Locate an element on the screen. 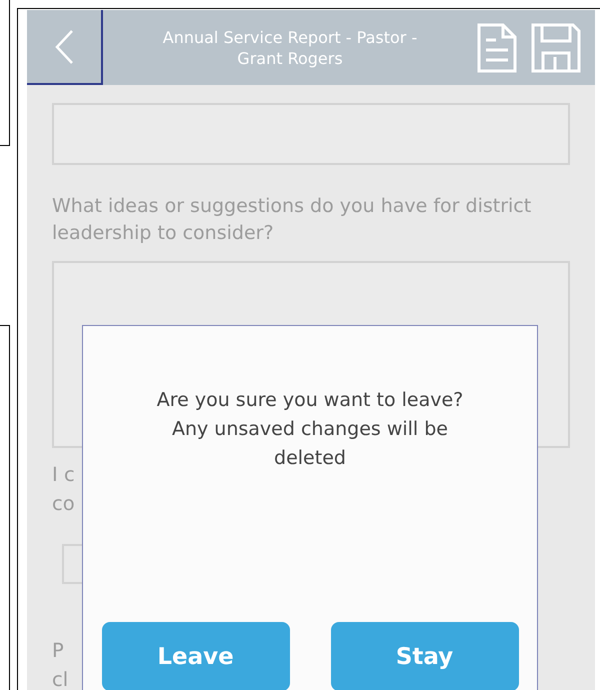  text-field is located at coordinates (311, 134).